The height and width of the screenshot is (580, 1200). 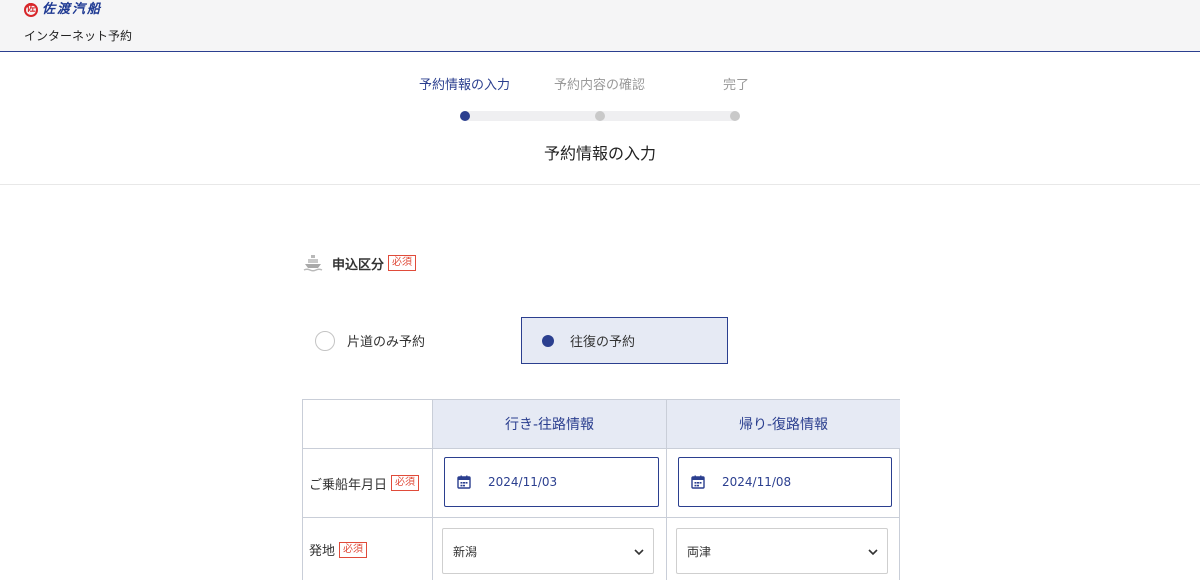 What do you see at coordinates (368, 424) in the screenshot?
I see `table-corner-cell` at bounding box center [368, 424].